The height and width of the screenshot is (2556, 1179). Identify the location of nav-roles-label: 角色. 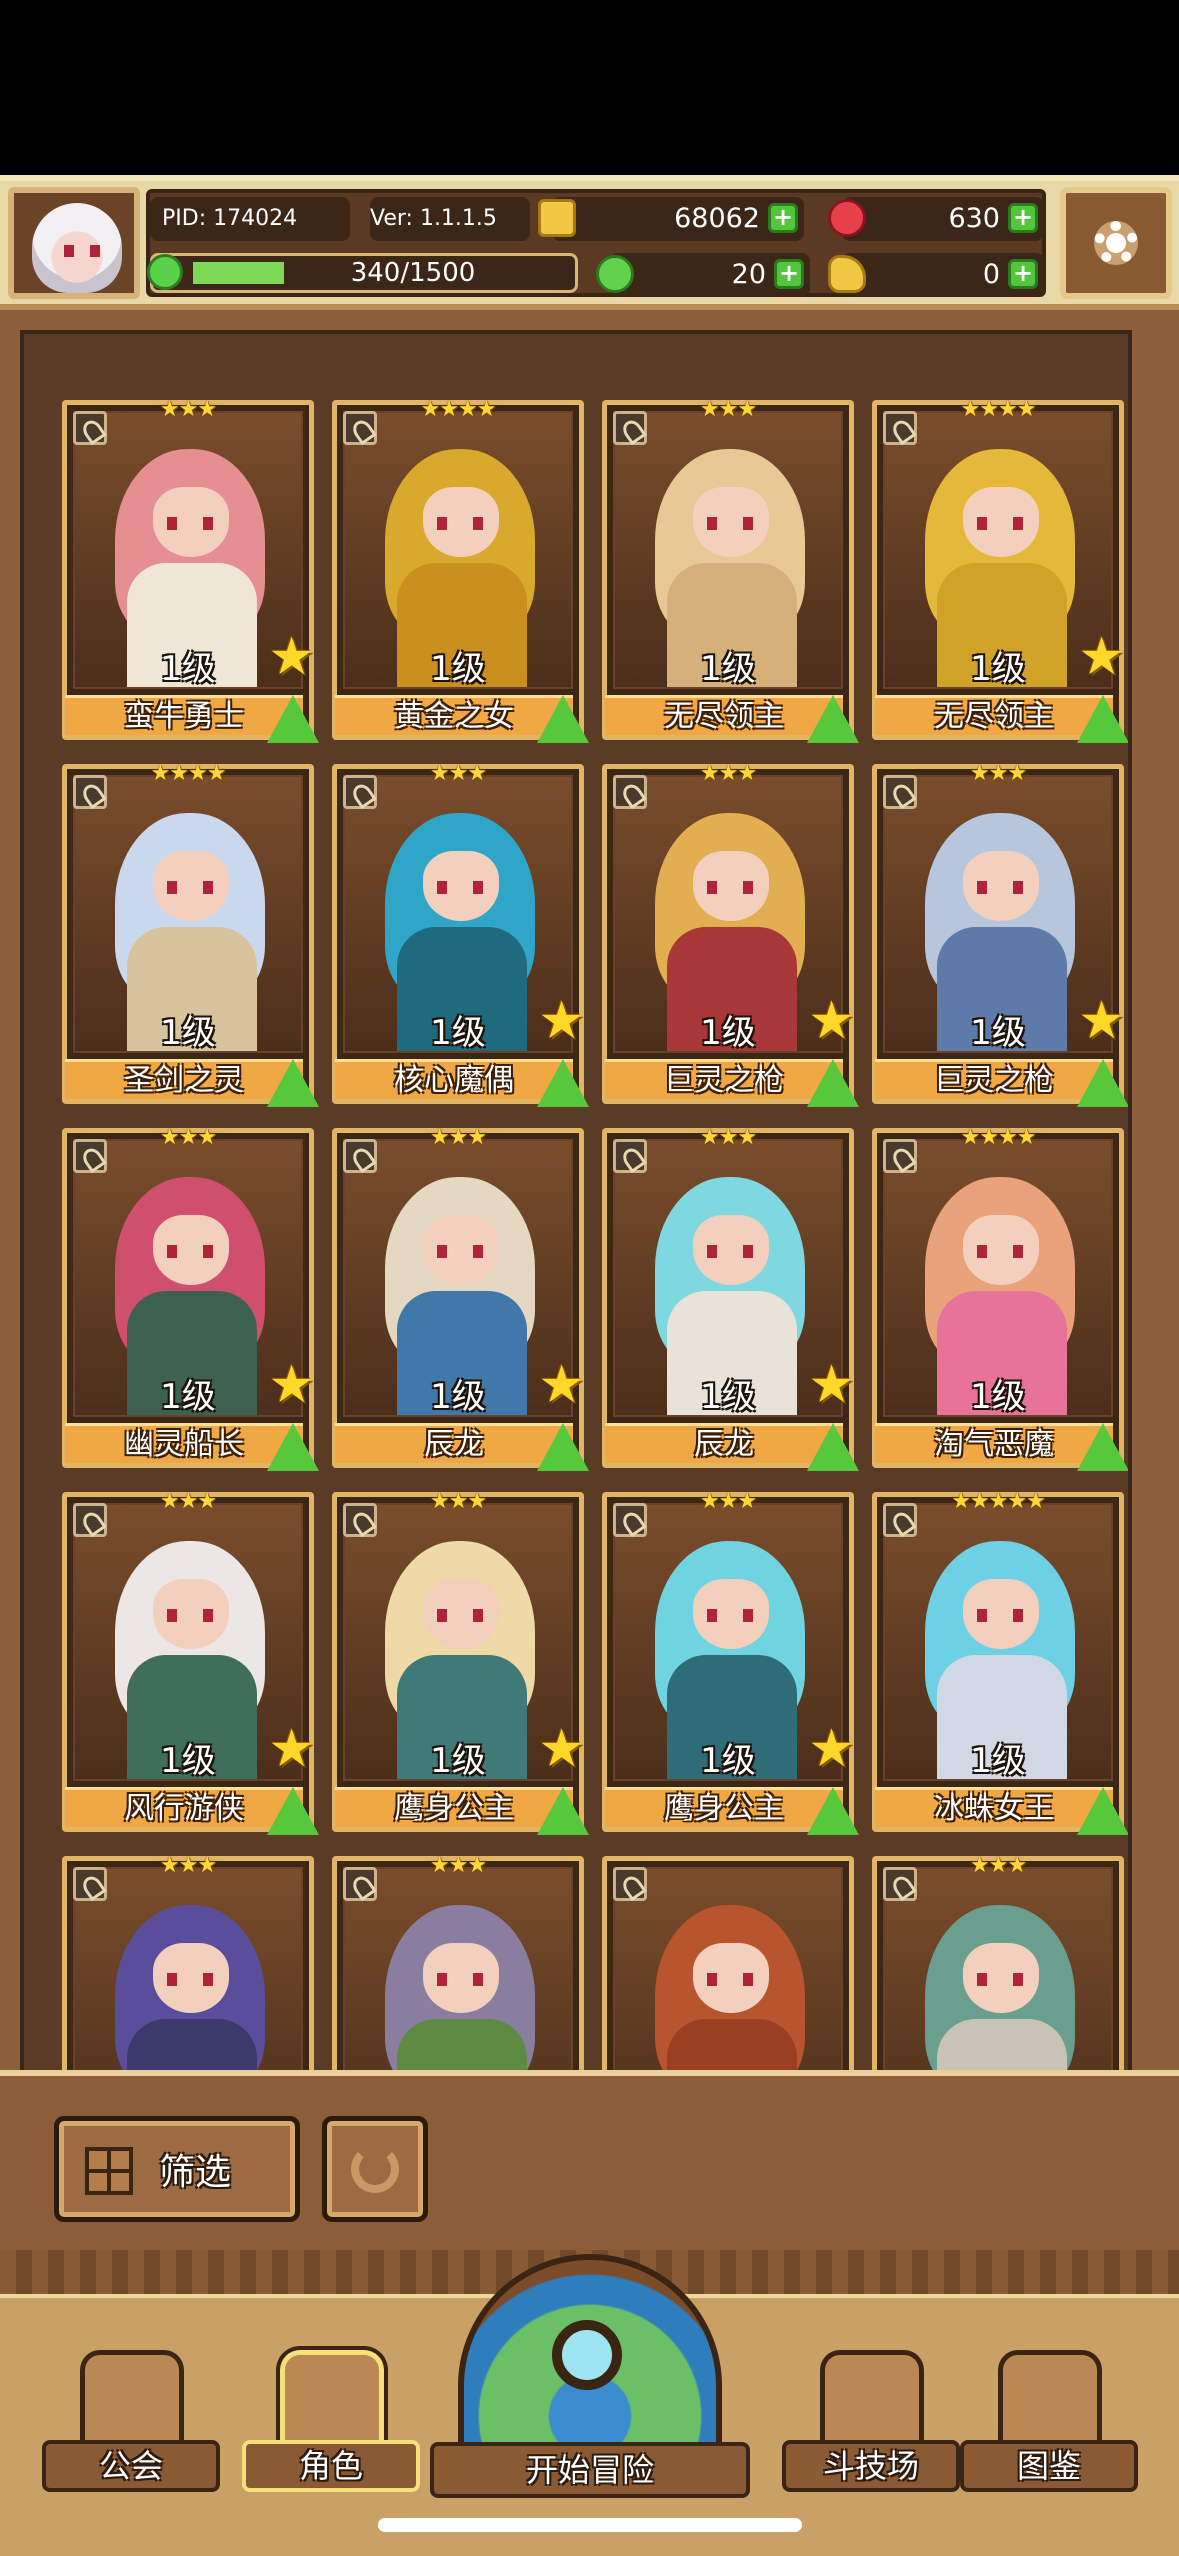
(331, 2466).